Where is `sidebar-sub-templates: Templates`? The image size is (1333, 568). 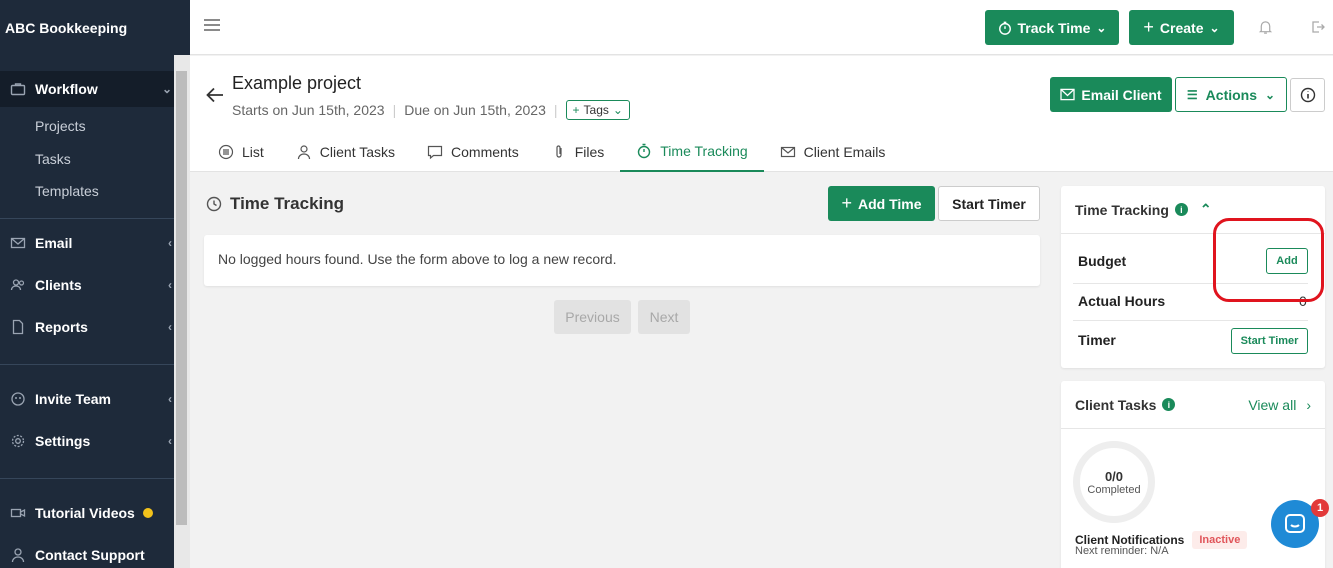 sidebar-sub-templates: Templates is located at coordinates (67, 191).